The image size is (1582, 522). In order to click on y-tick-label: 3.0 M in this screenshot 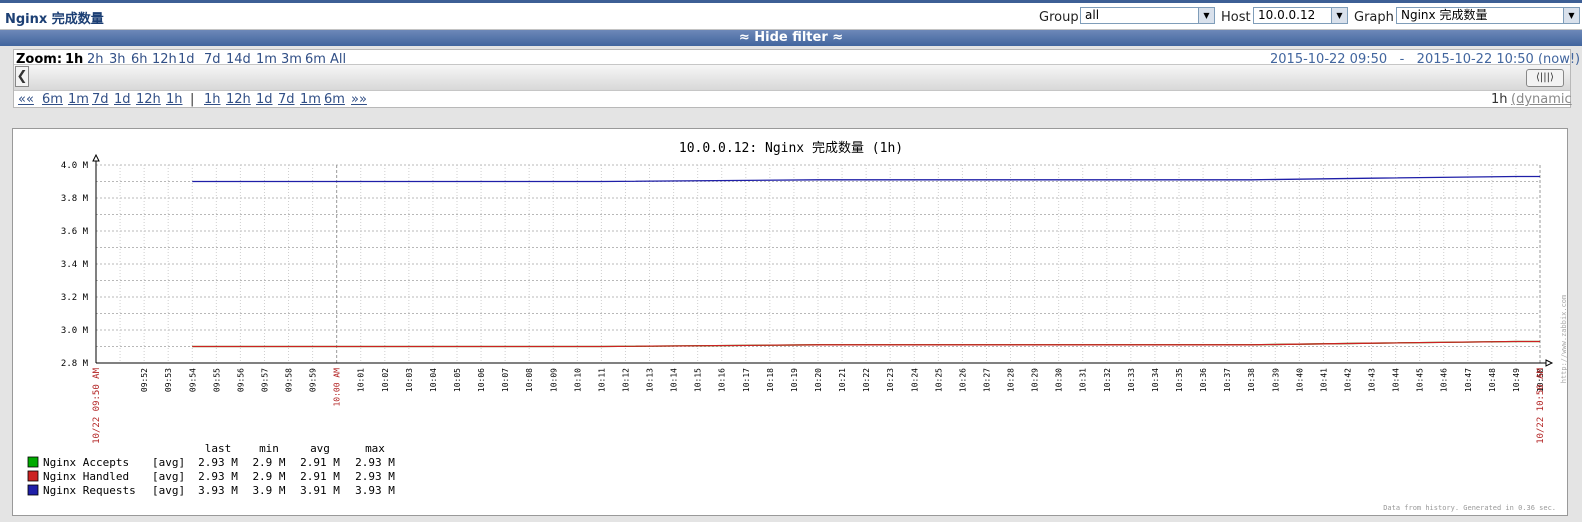, I will do `click(75, 331)`.